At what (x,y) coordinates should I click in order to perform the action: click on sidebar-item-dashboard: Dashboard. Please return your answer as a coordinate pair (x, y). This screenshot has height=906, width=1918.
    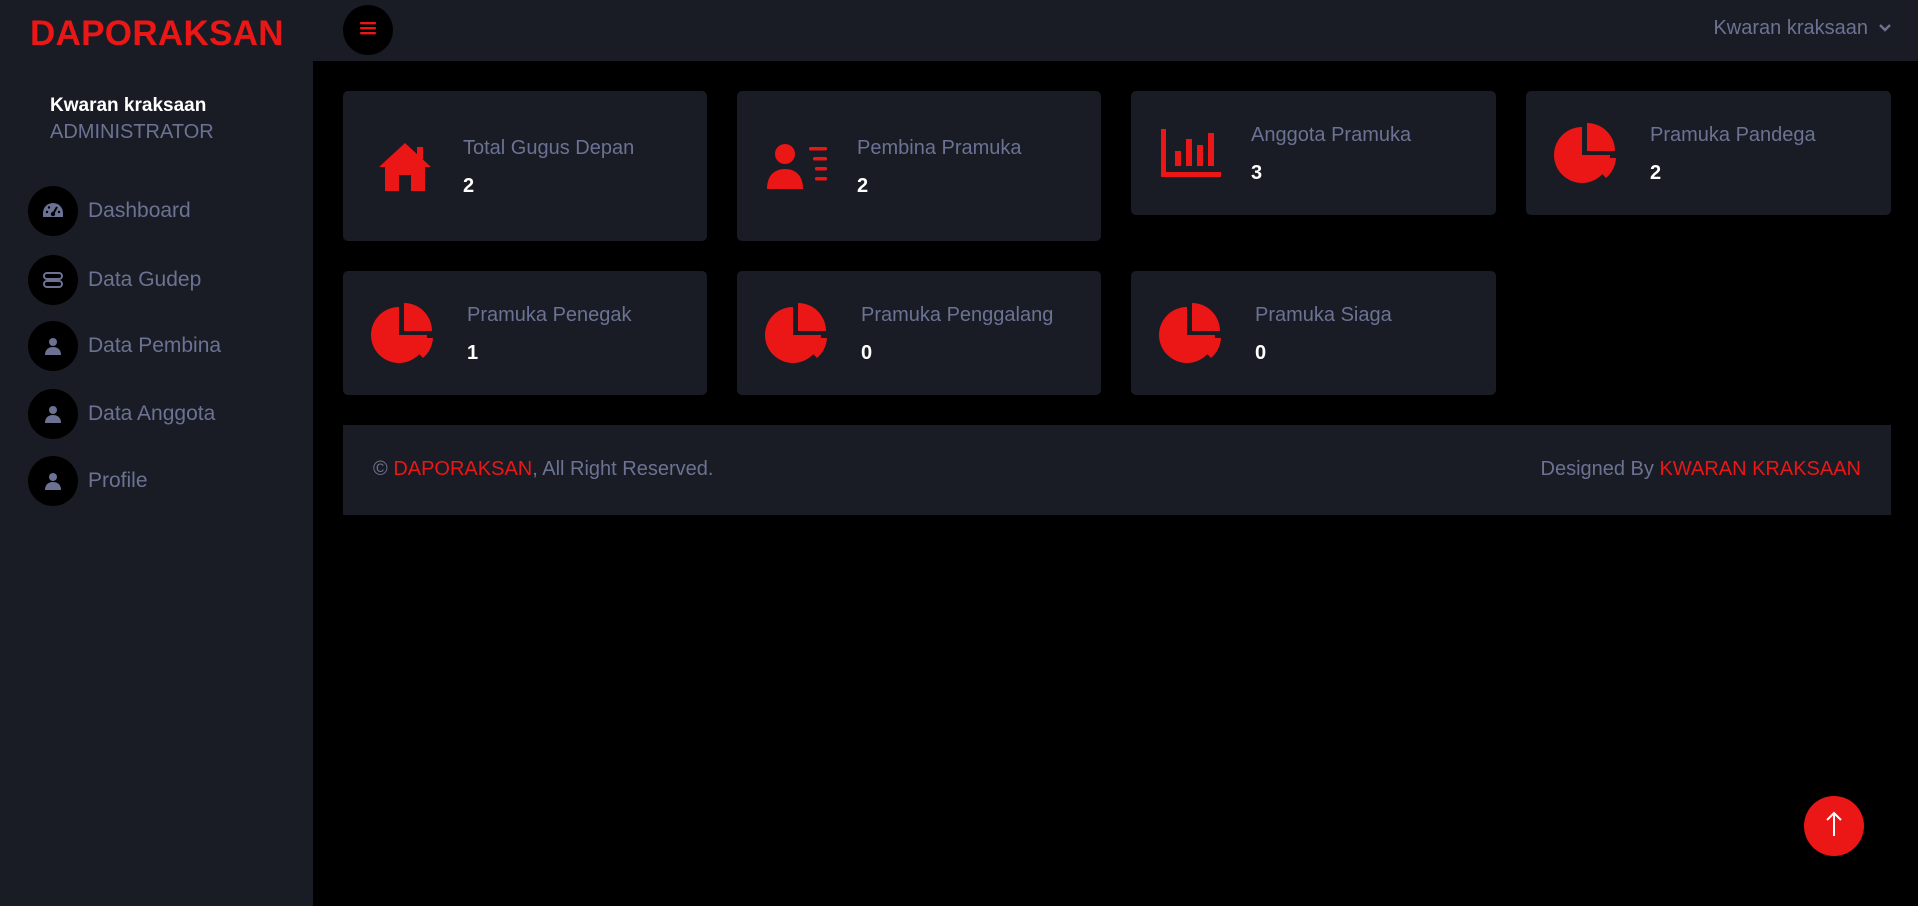
    Looking at the image, I should click on (109, 211).